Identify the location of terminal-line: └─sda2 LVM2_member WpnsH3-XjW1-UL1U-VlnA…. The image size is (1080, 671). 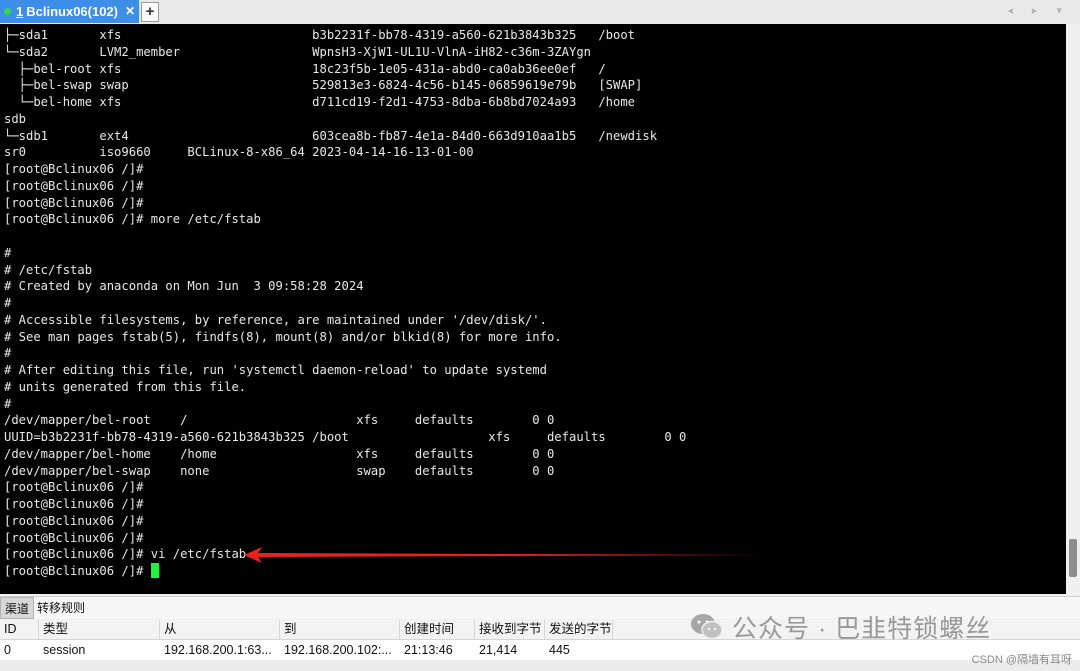
(297, 51).